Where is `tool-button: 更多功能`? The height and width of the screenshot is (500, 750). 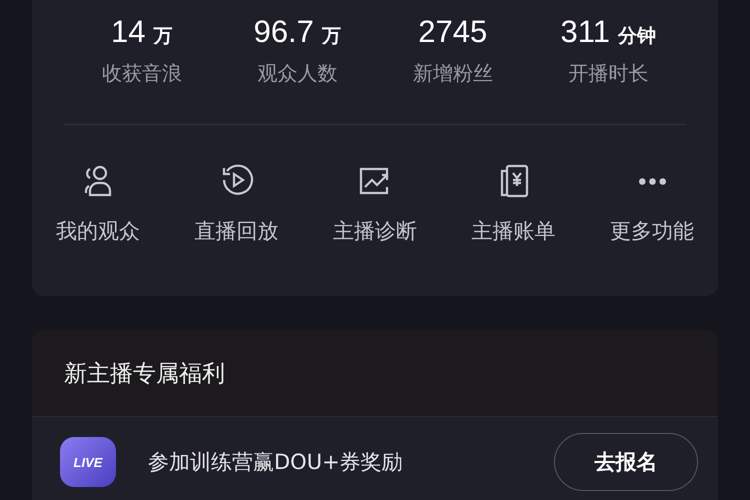 tool-button: 更多功能 is located at coordinates (652, 203).